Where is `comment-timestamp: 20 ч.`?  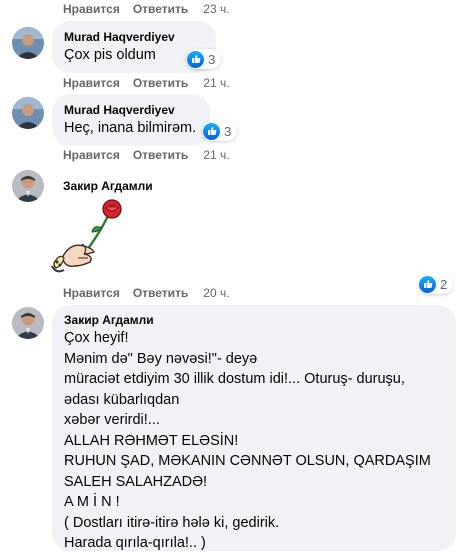 comment-timestamp: 20 ч. is located at coordinates (216, 293).